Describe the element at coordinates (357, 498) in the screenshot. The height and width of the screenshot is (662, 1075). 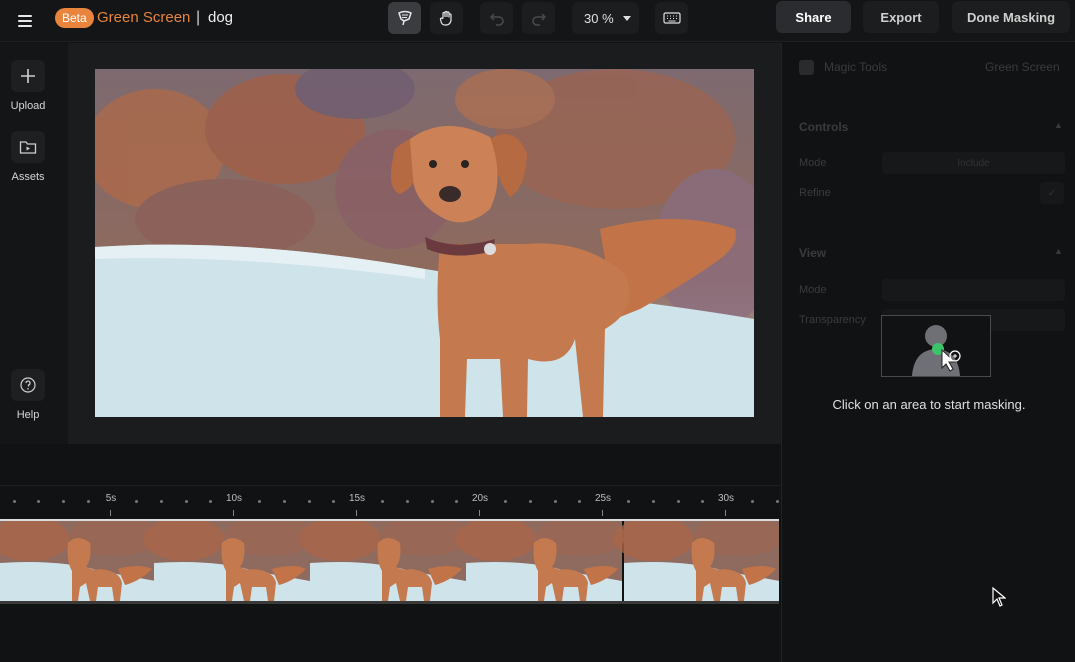
I see `ruler-tick-label: 15s` at that location.